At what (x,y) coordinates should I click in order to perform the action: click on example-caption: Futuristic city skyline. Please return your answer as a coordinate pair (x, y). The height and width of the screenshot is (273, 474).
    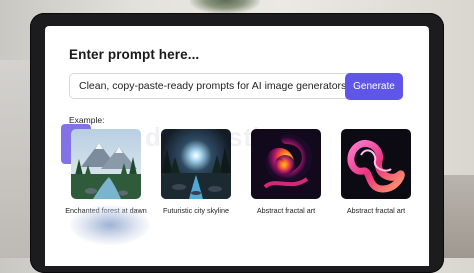
    Looking at the image, I should click on (196, 210).